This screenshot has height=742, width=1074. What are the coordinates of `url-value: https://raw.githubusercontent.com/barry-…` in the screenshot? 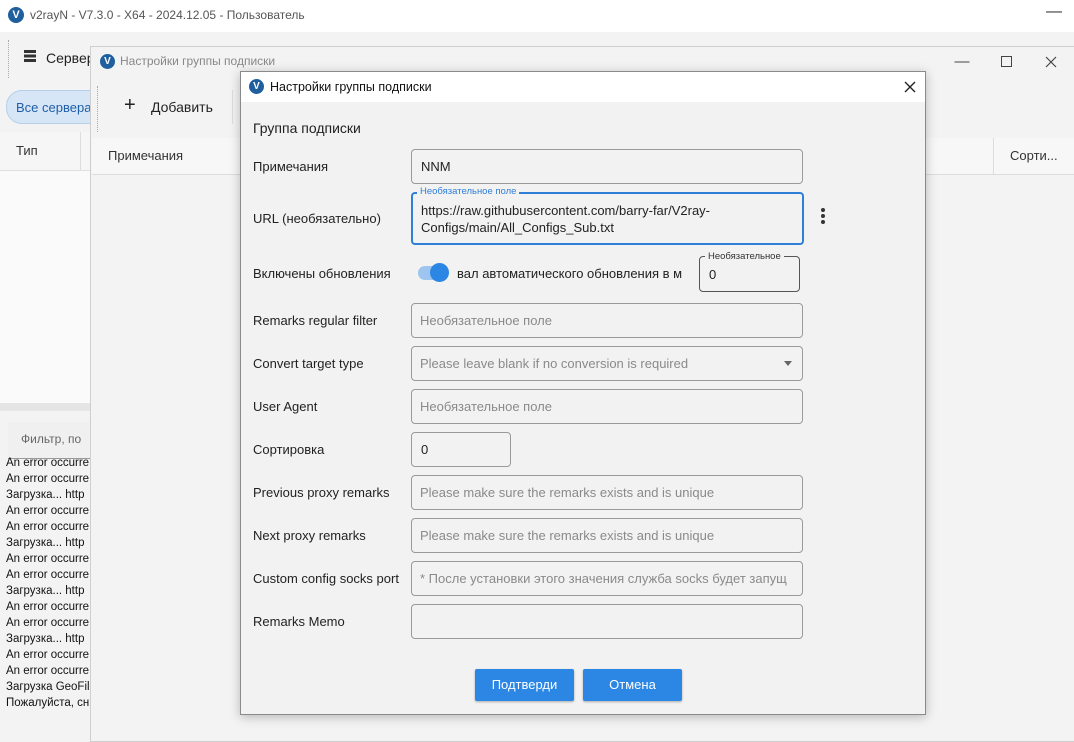 It's located at (566, 219).